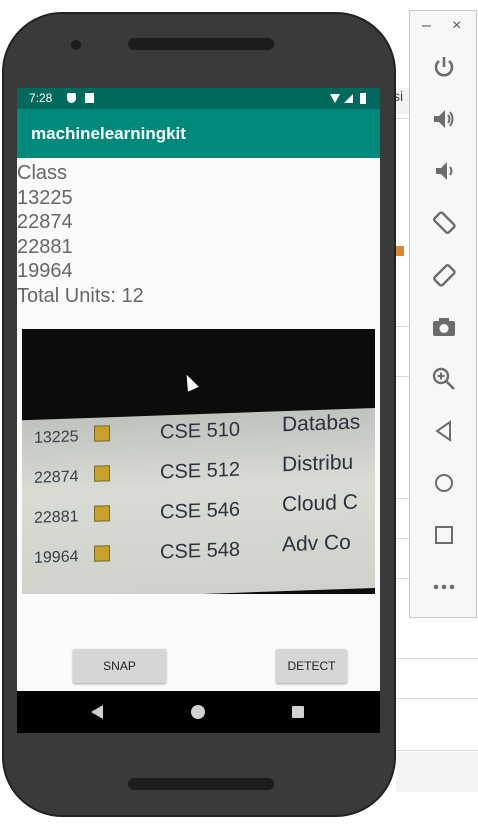 This screenshot has height=825, width=478. Describe the element at coordinates (316, 543) in the screenshot. I see `captured-title: Adv Co` at that location.